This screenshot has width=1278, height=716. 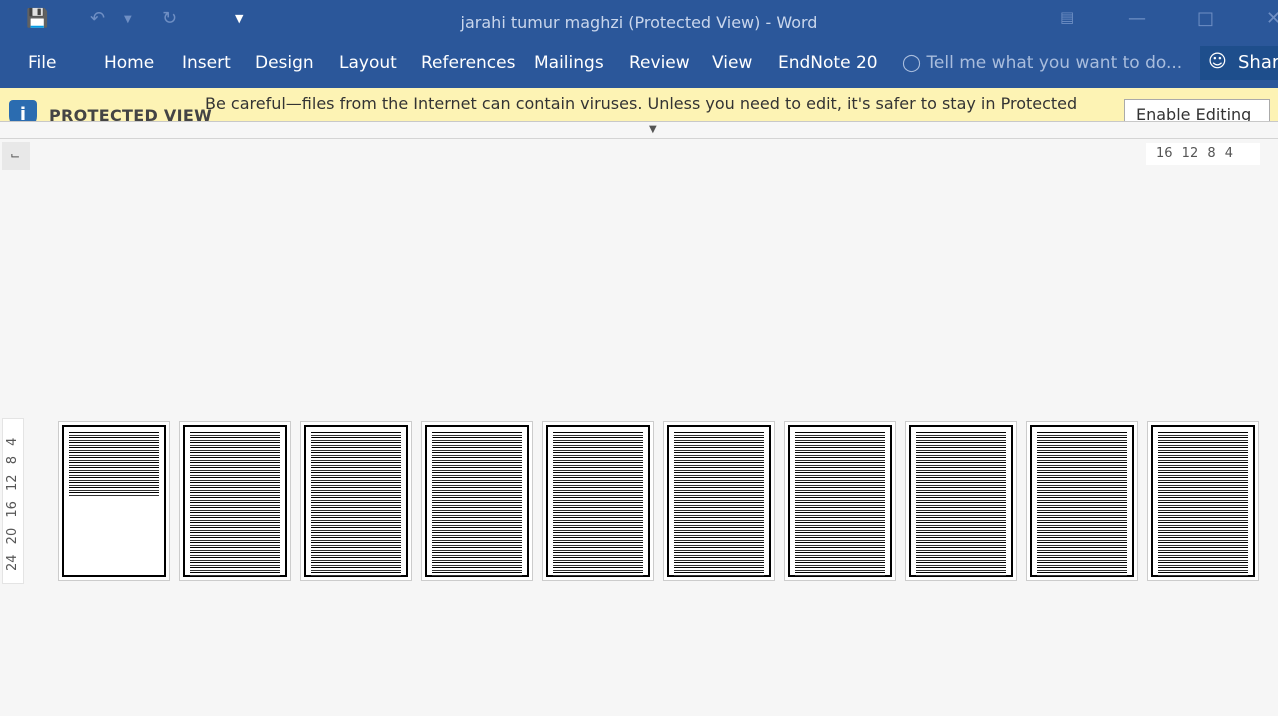 I want to click on collapse-ribbon-icon: ▼, so click(x=653, y=129).